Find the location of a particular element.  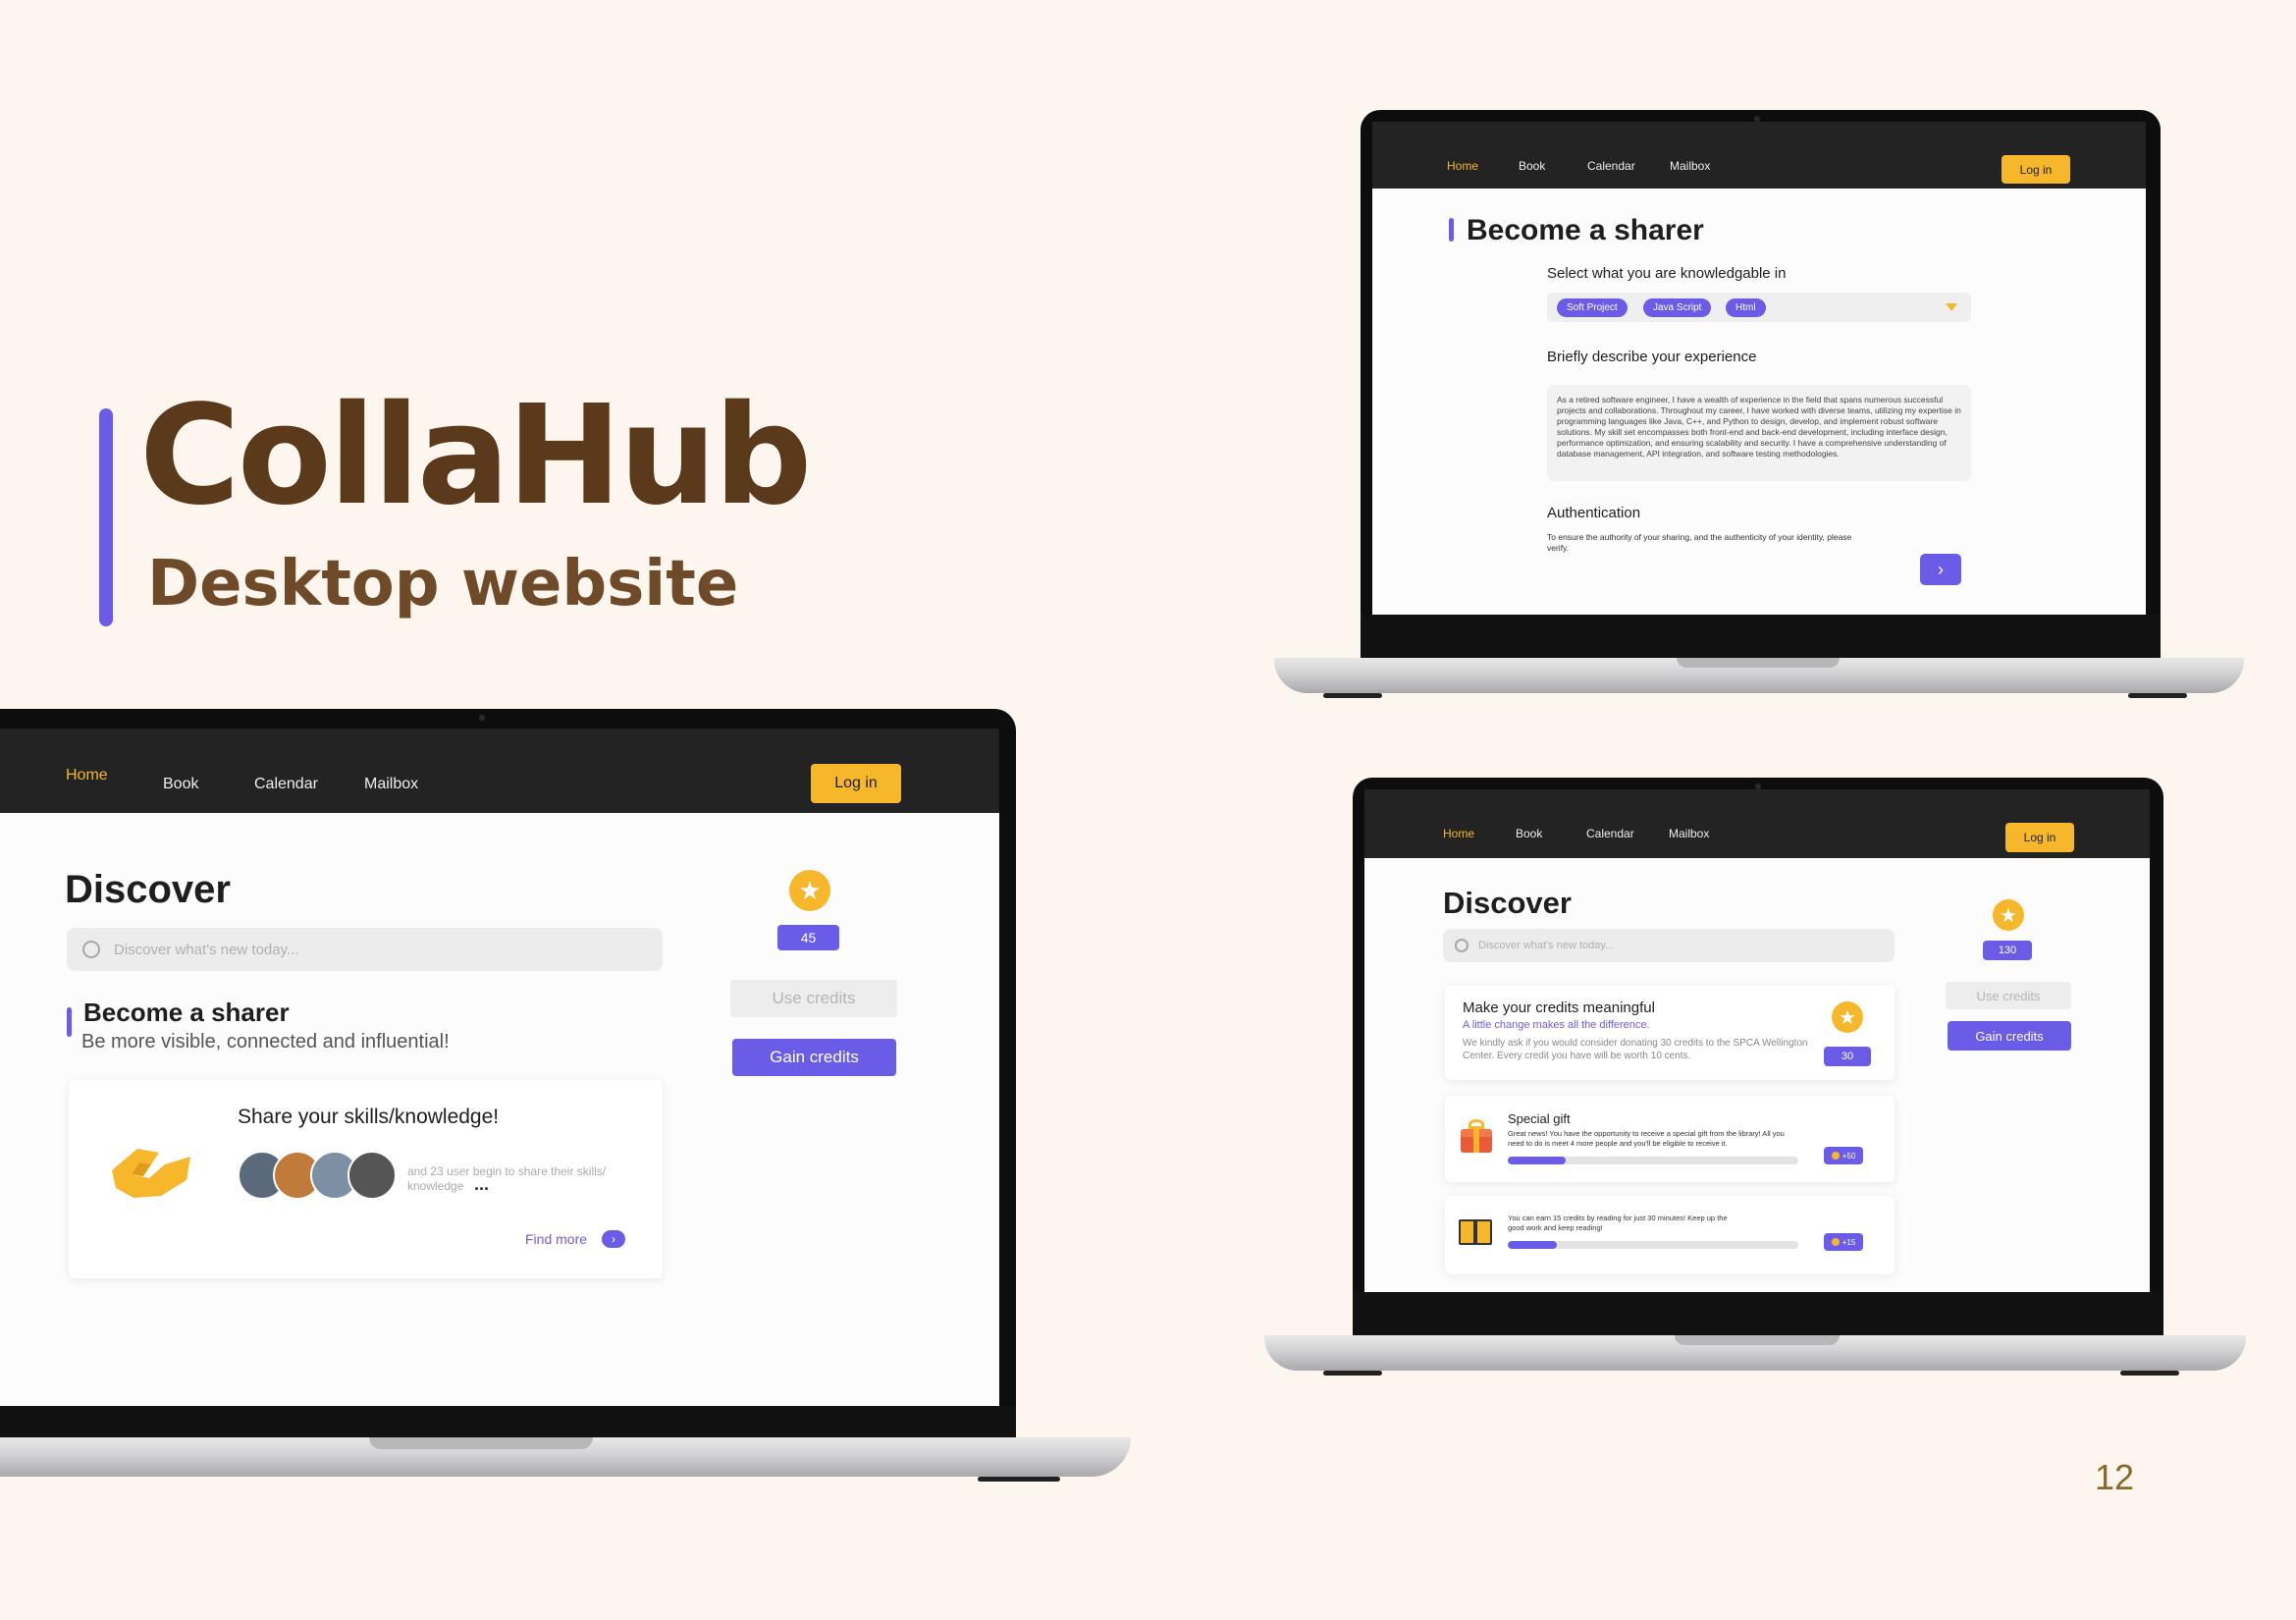

book-icon is located at coordinates (1476, 1233).